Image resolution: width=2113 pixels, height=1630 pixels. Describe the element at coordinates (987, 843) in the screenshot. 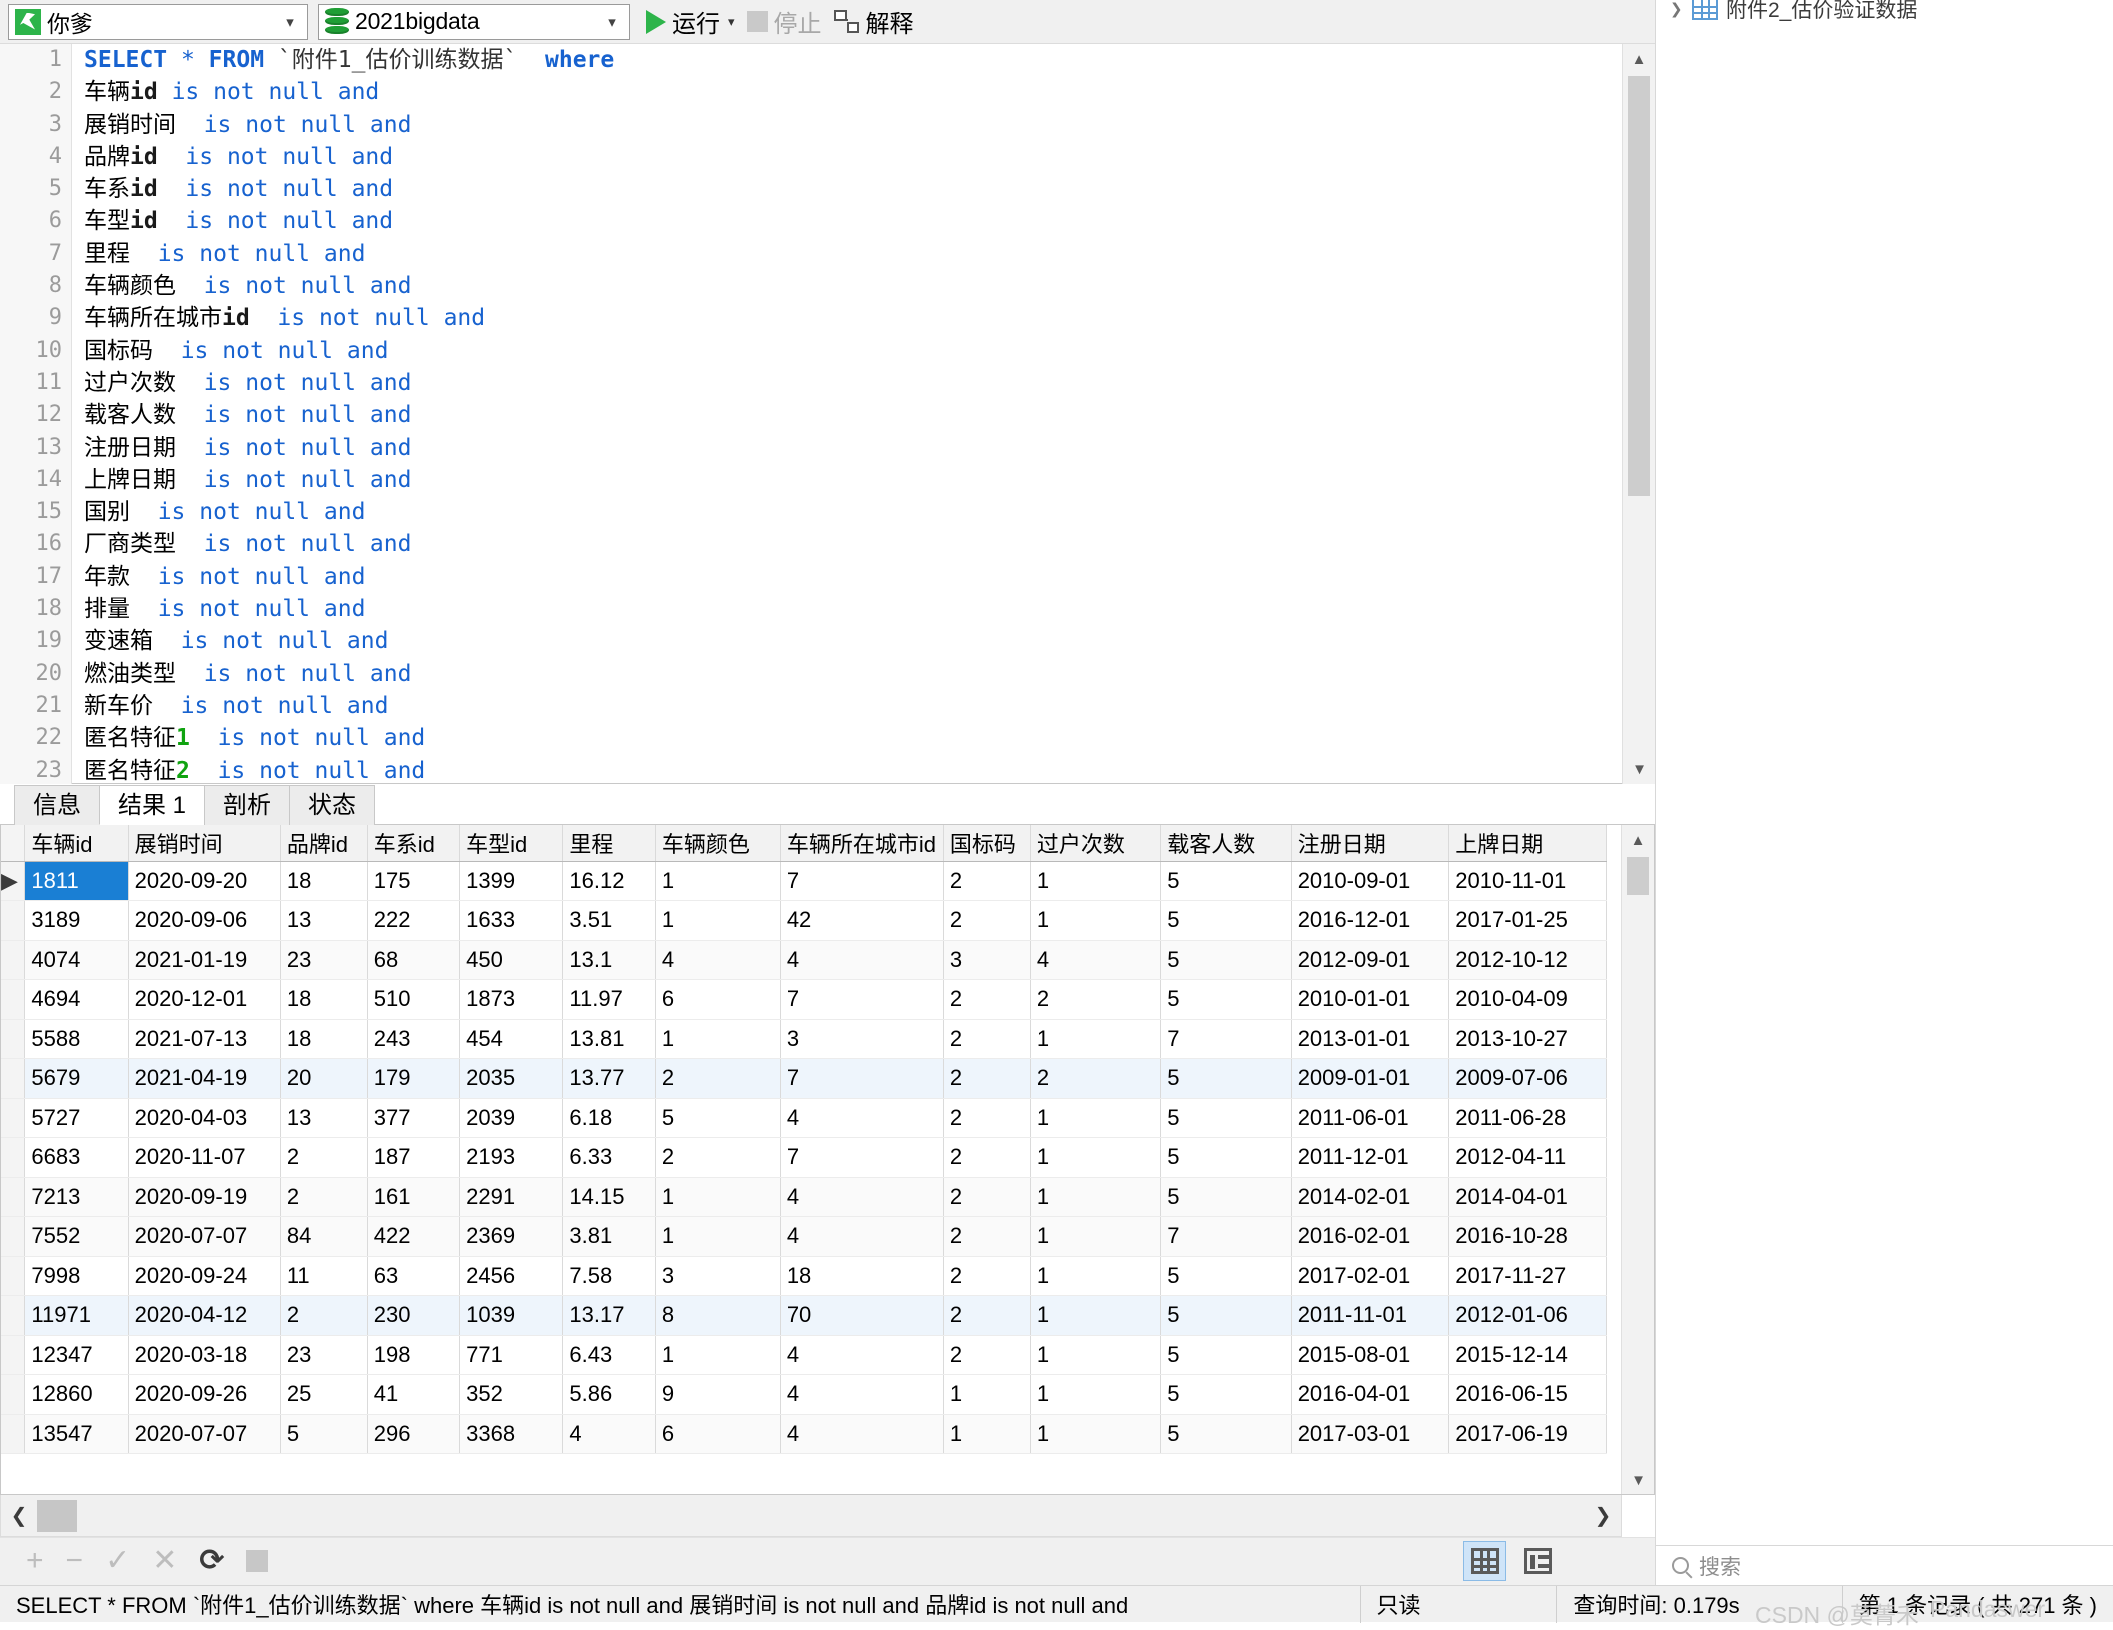

I see `column-header-8: 国标码` at that location.